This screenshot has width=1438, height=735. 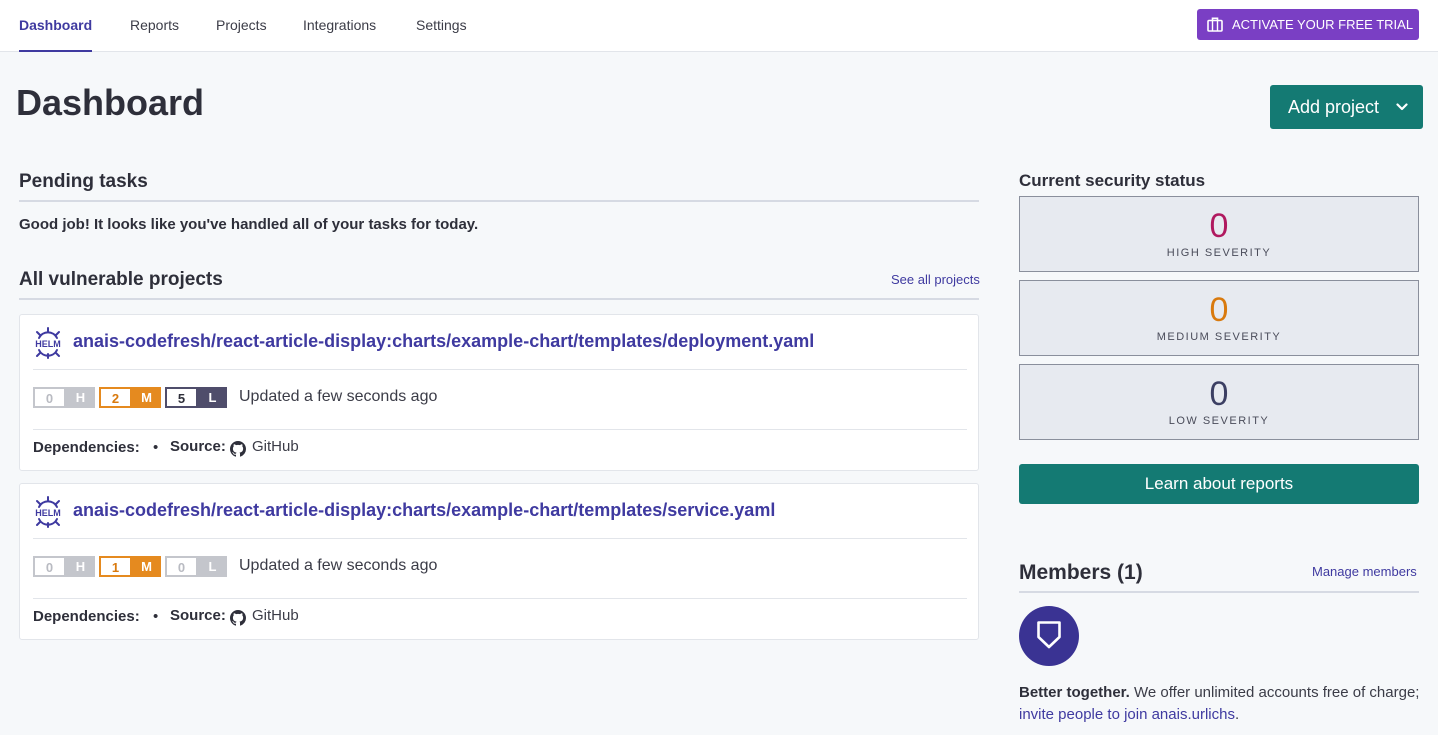 I want to click on medium-severity-count: 2 M, so click(x=130, y=397).